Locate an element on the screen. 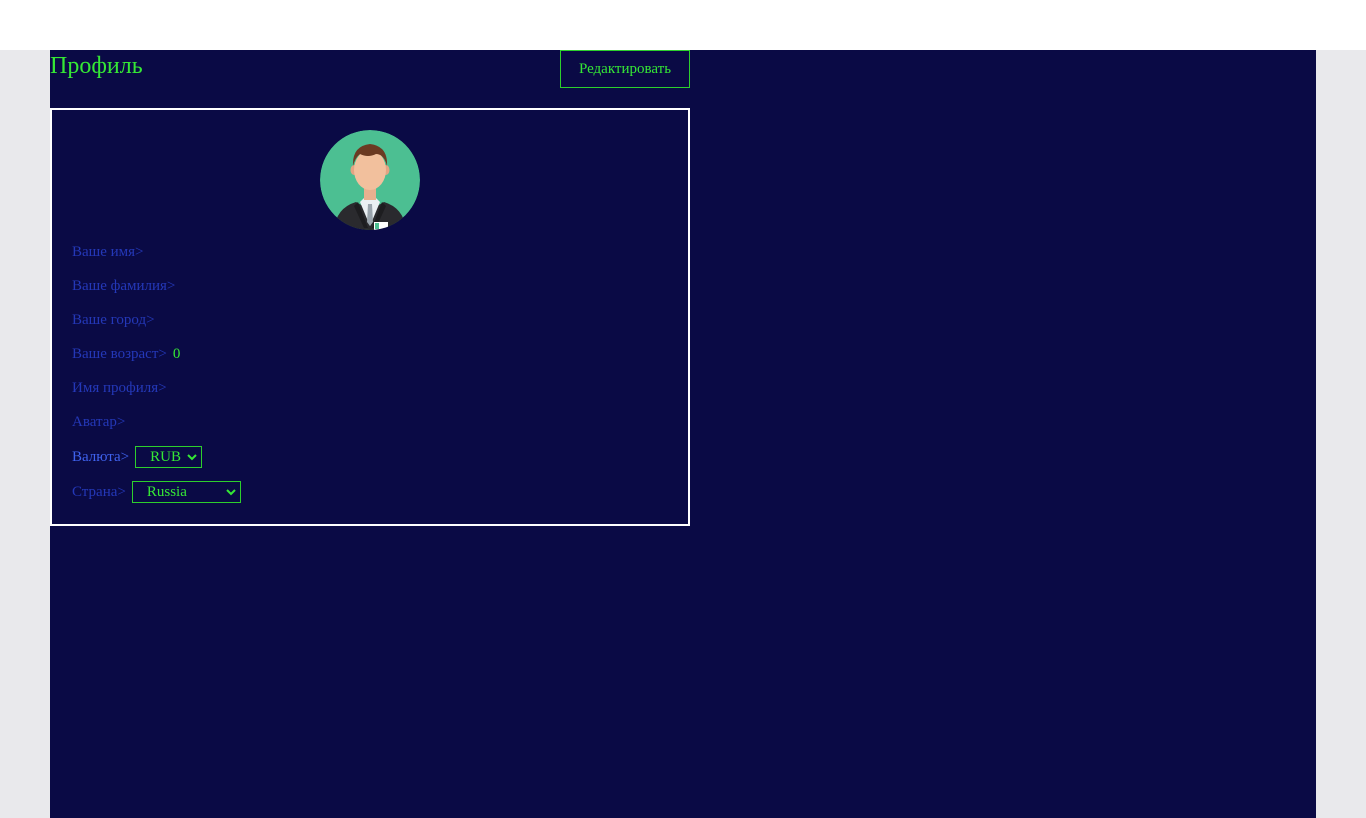 The image size is (1366, 818). last-name-row: Ваше фамилия> is located at coordinates (123, 286).